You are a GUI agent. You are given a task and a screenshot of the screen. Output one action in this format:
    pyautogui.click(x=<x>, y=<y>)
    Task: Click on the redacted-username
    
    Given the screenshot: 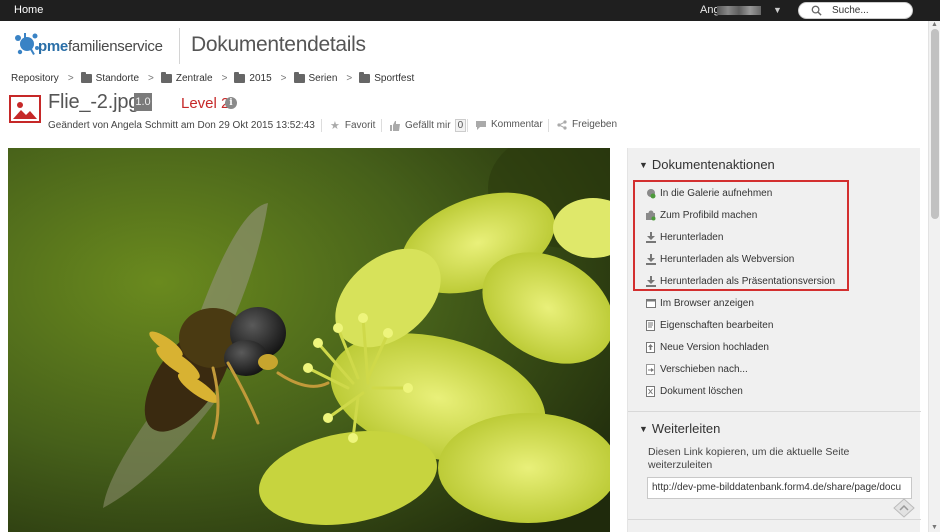 What is the action you would take?
    pyautogui.click(x=739, y=10)
    